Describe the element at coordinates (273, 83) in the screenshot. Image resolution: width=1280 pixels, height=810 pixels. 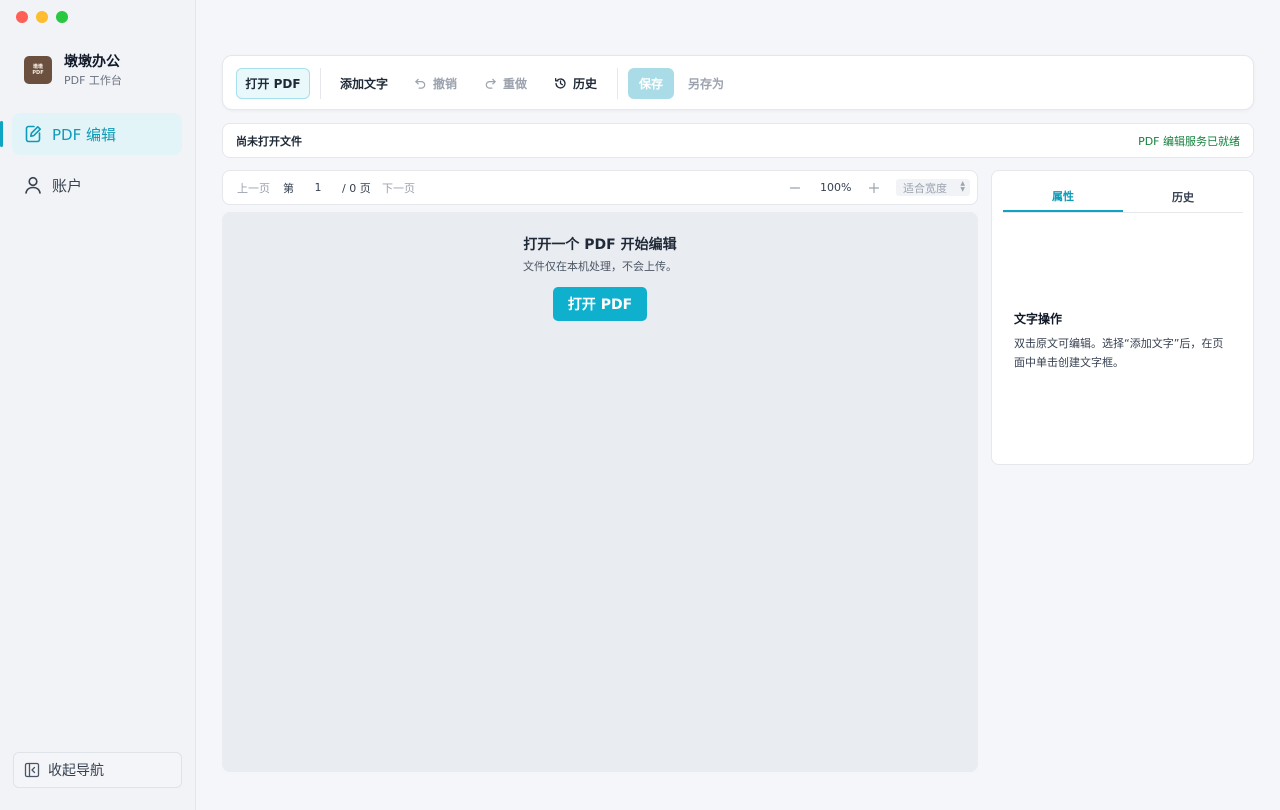
I see `open-pdf-button: 打开 PDF` at that location.